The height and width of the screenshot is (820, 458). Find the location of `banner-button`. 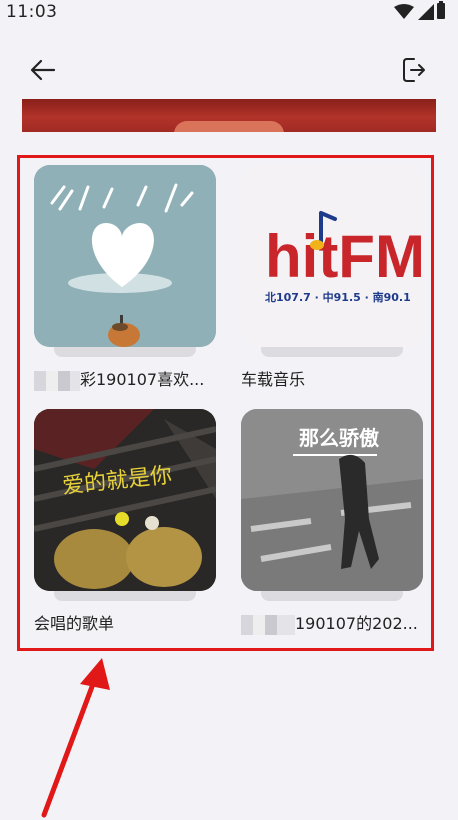

banner-button is located at coordinates (229, 126).